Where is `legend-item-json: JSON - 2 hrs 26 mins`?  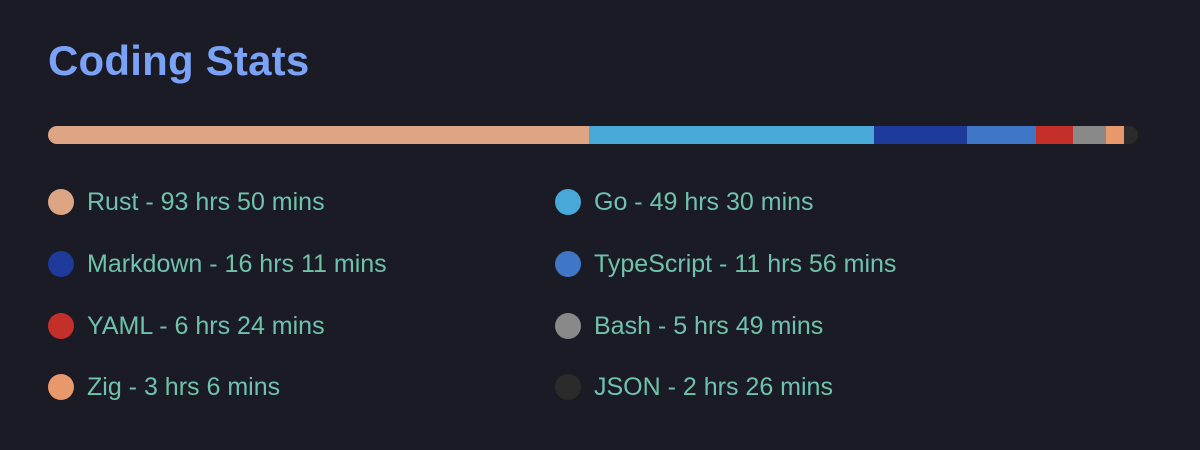 legend-item-json: JSON - 2 hrs 26 mins is located at coordinates (694, 387).